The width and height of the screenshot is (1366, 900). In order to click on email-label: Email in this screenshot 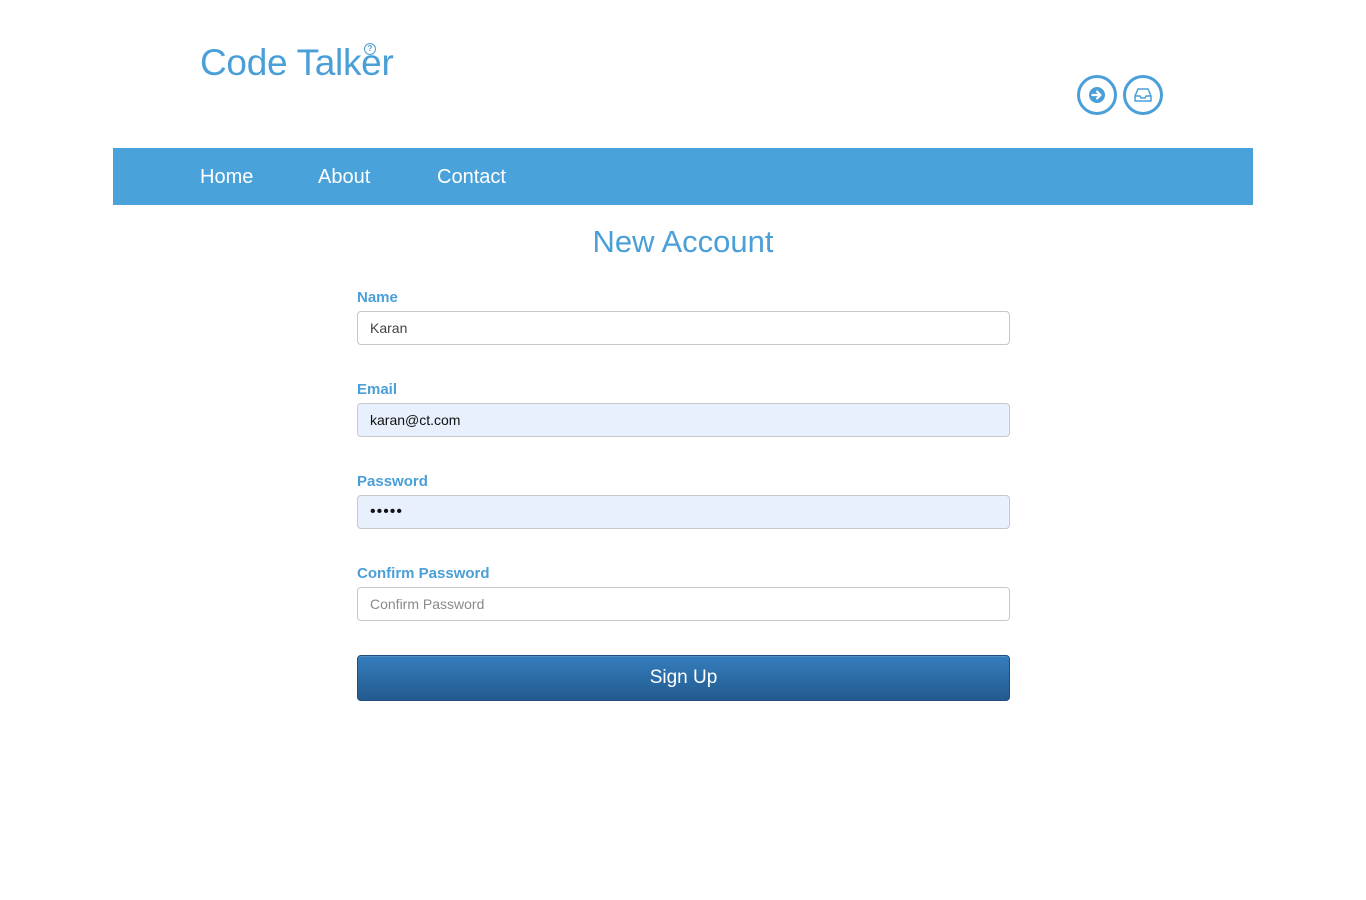, I will do `click(377, 389)`.